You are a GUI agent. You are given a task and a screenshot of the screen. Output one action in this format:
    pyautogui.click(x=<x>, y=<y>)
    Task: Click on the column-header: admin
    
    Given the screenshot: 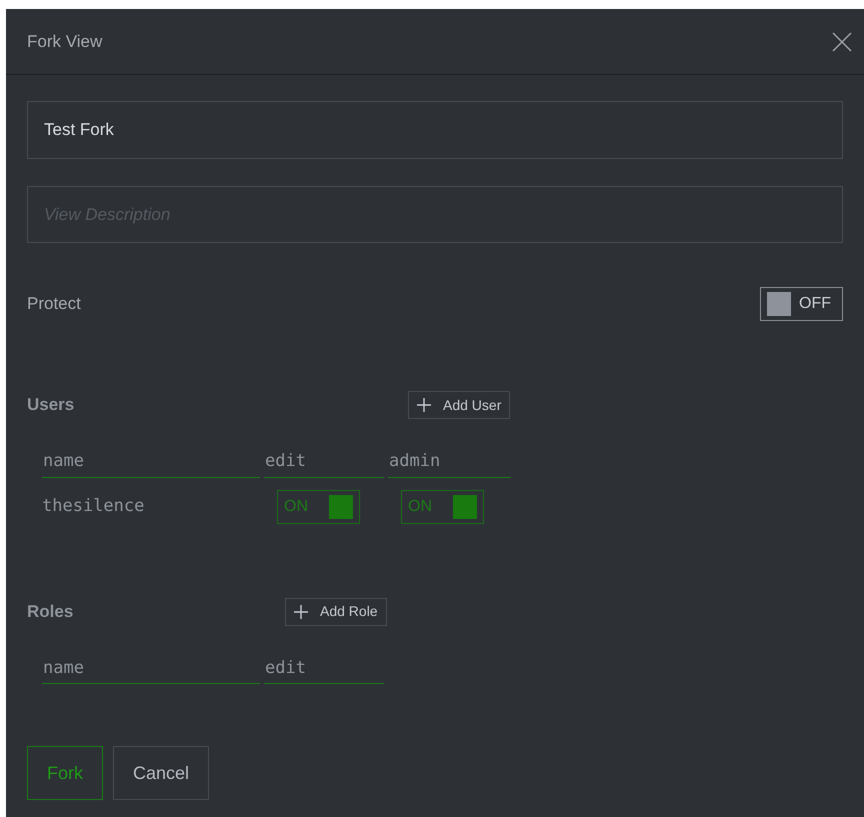 What is the action you would take?
    pyautogui.click(x=449, y=463)
    